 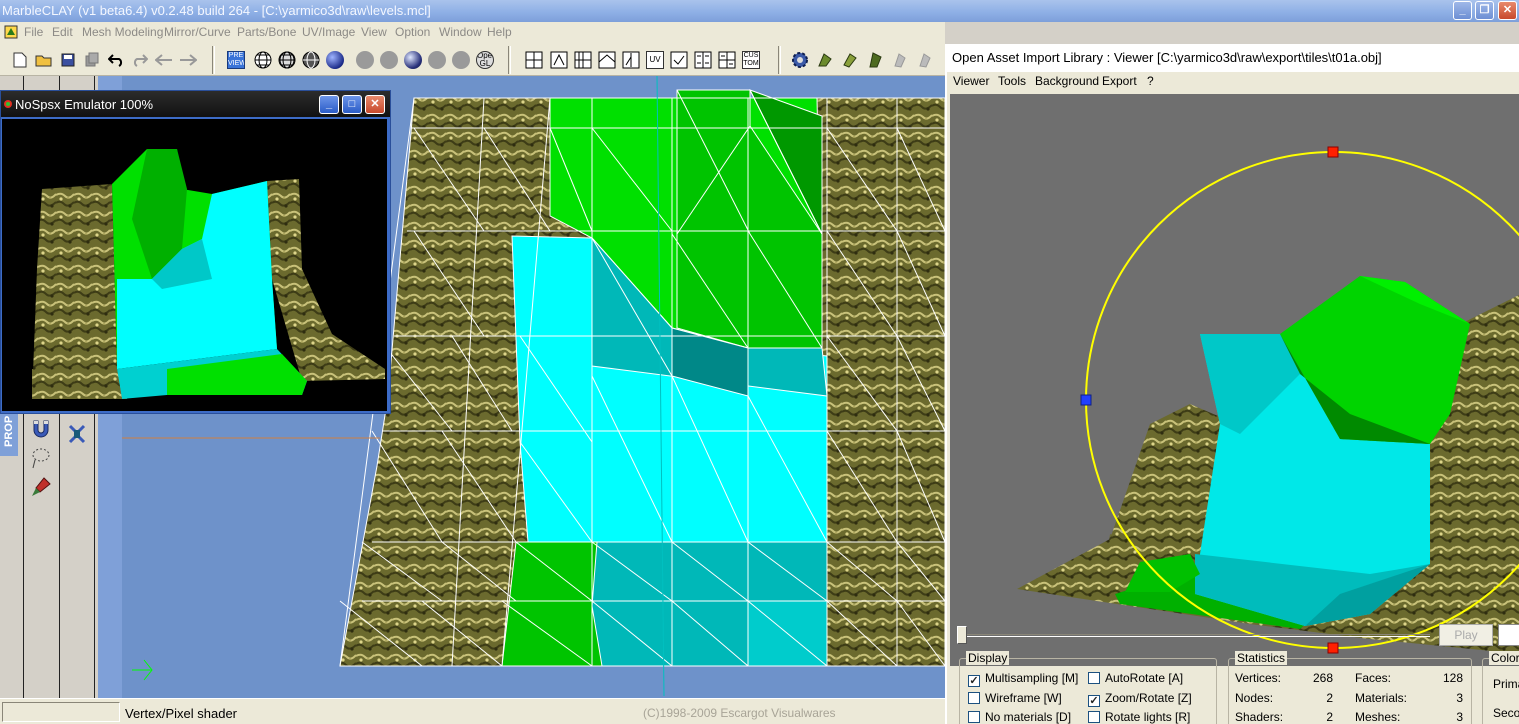 I want to click on sphere-shaded-icon, so click(x=335, y=60).